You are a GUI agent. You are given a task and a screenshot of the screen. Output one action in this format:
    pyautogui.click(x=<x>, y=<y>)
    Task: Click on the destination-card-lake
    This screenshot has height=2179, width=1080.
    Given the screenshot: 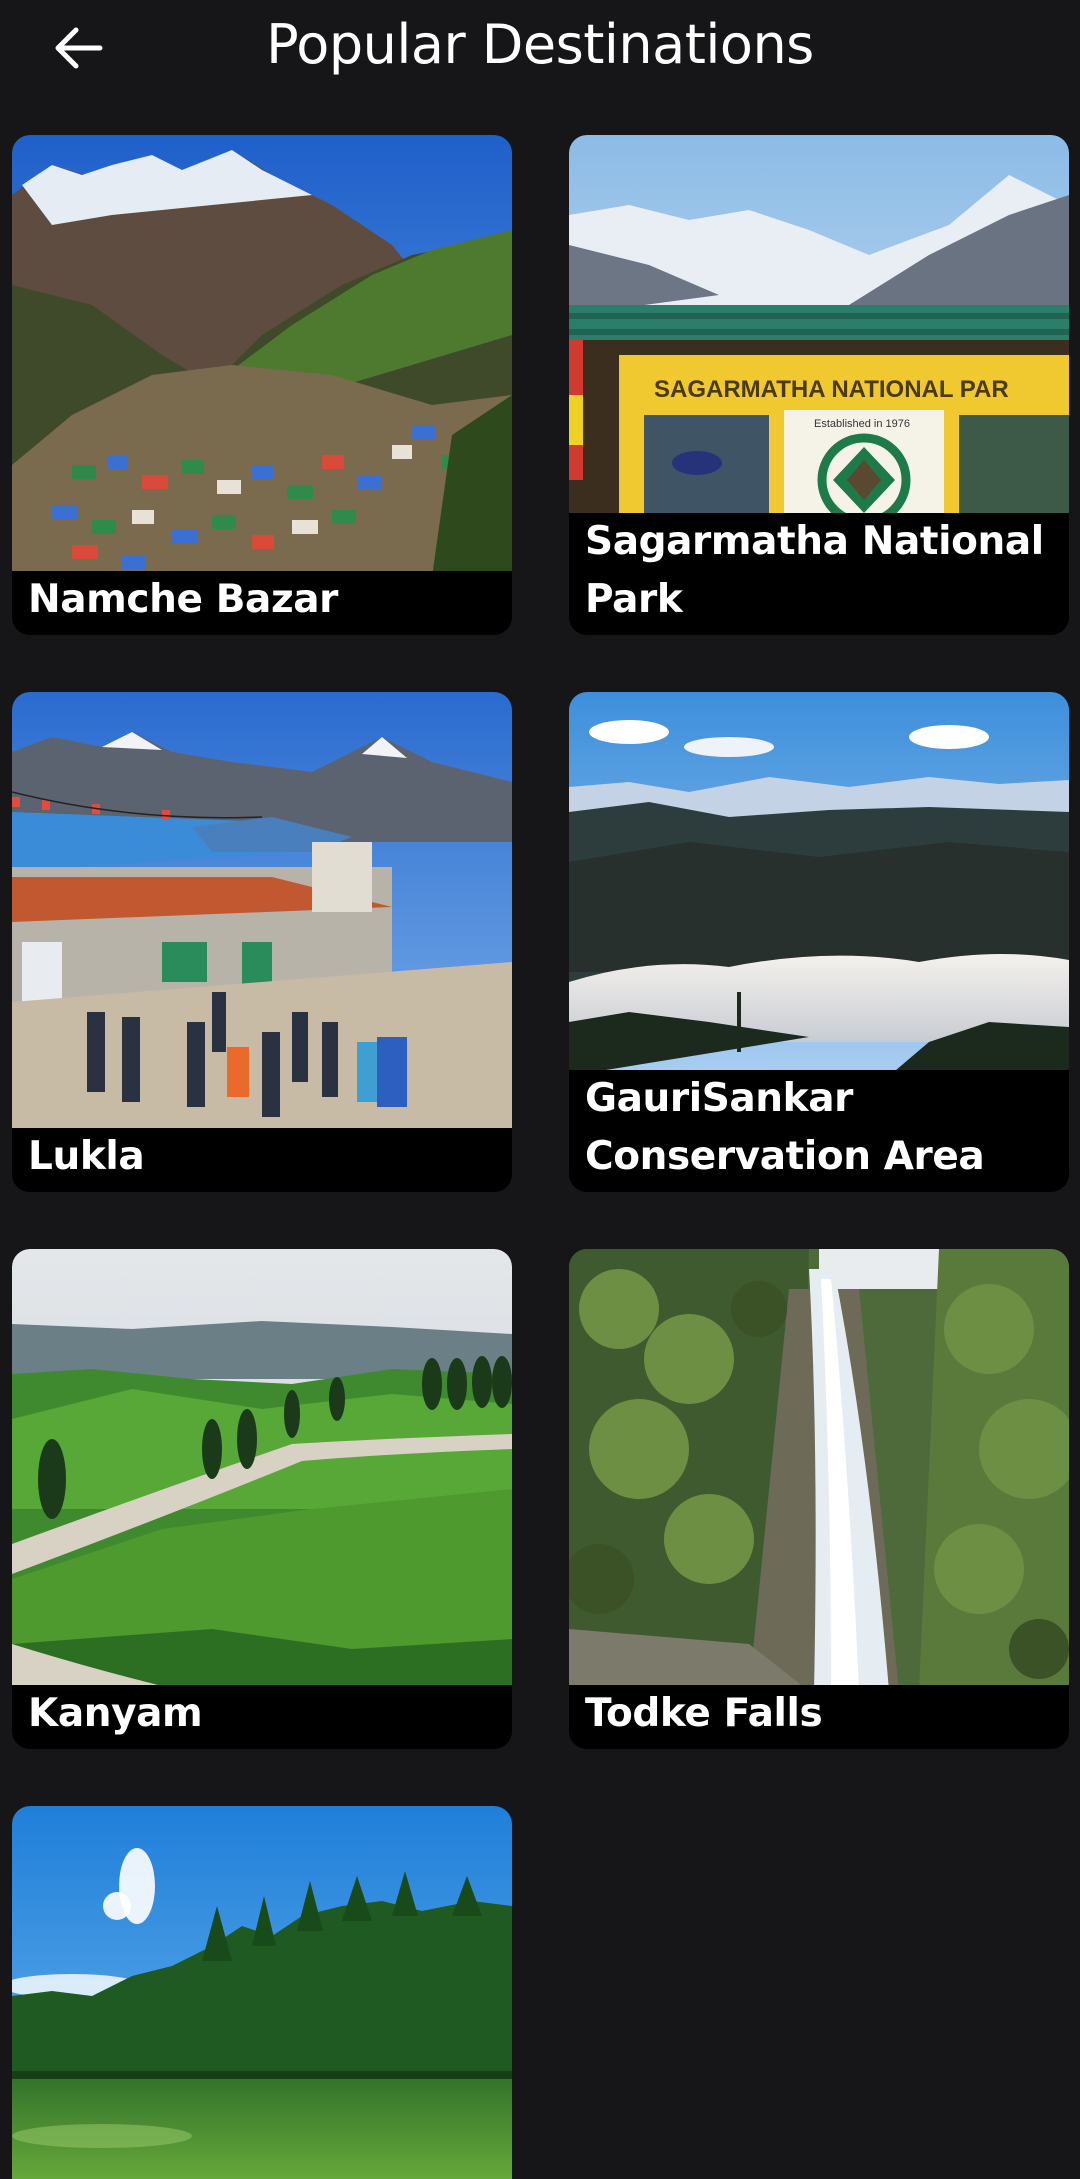 What is the action you would take?
    pyautogui.click(x=262, y=1992)
    